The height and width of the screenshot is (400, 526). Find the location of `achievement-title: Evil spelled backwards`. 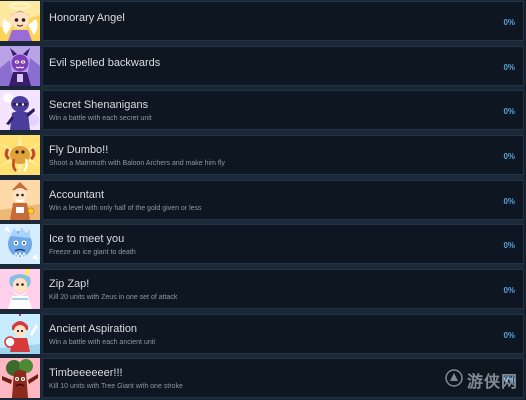

achievement-title: Evil spelled backwards is located at coordinates (105, 63).